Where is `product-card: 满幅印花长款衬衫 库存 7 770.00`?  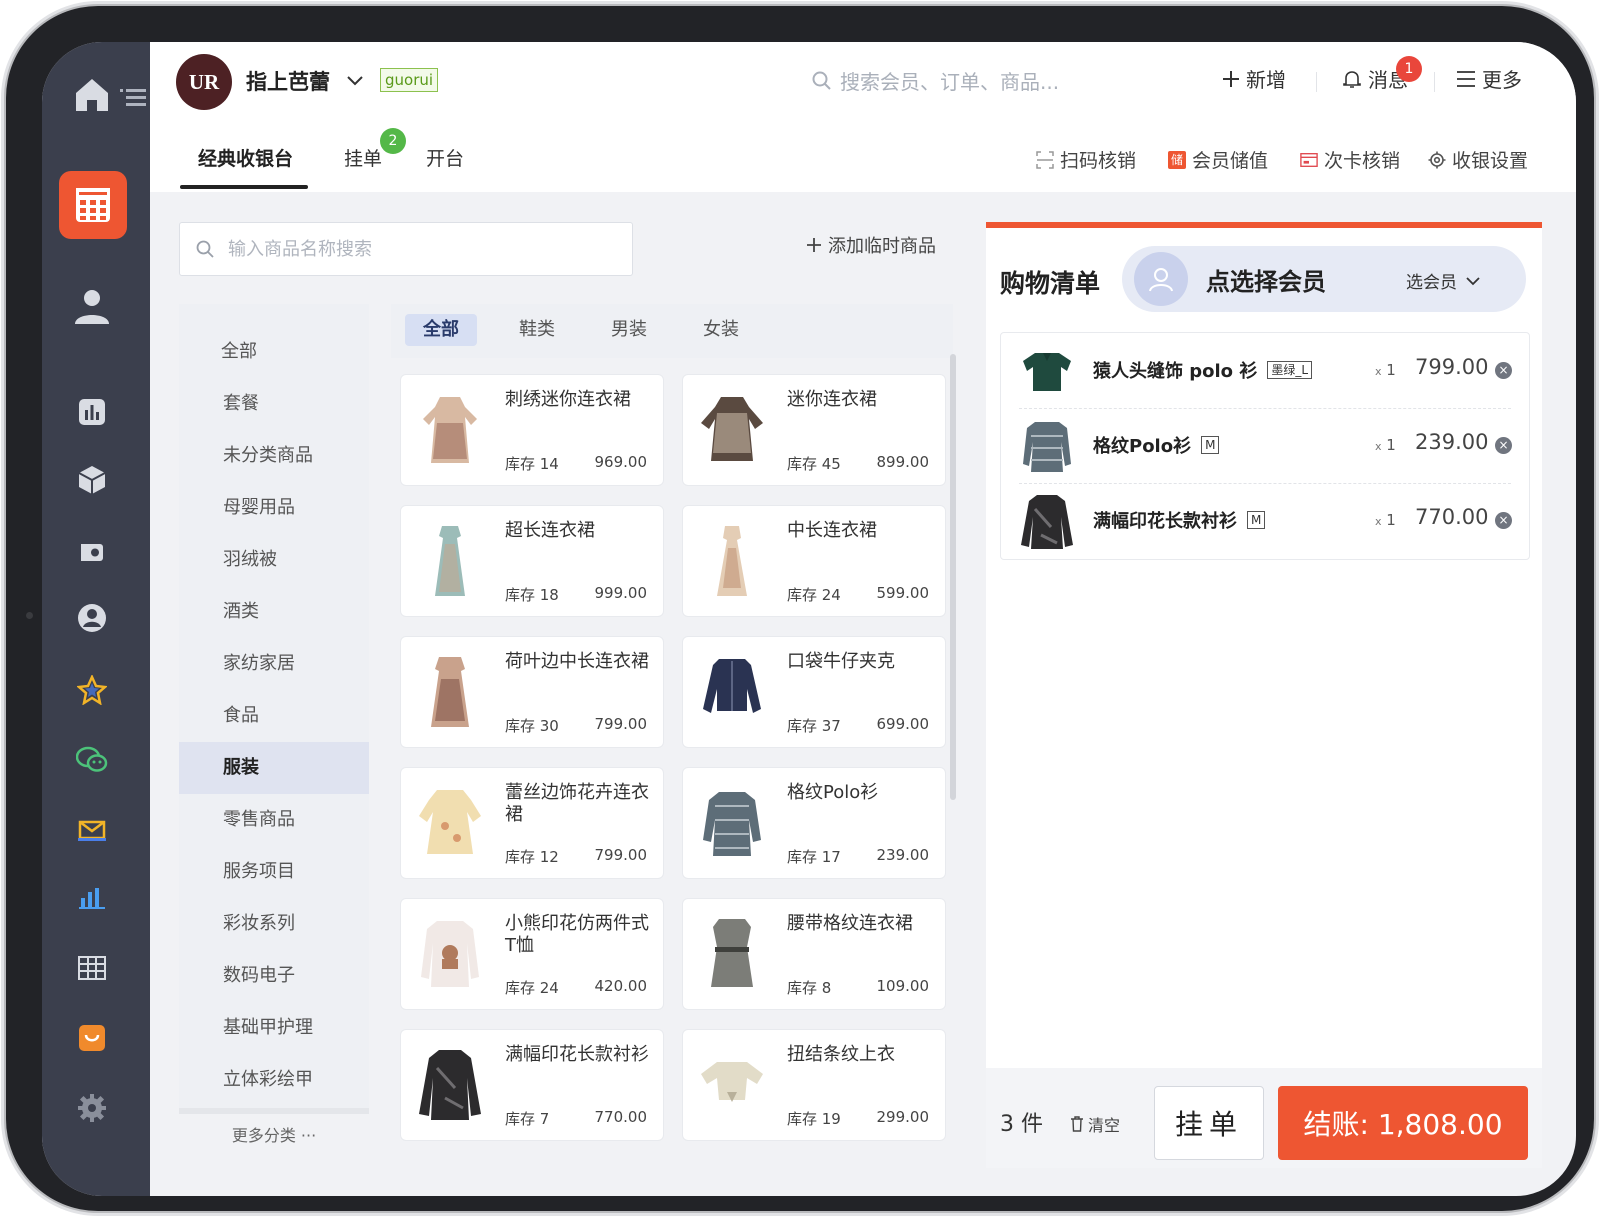 product-card: 满幅印花长款衬衫 库存 7 770.00 is located at coordinates (532, 1085).